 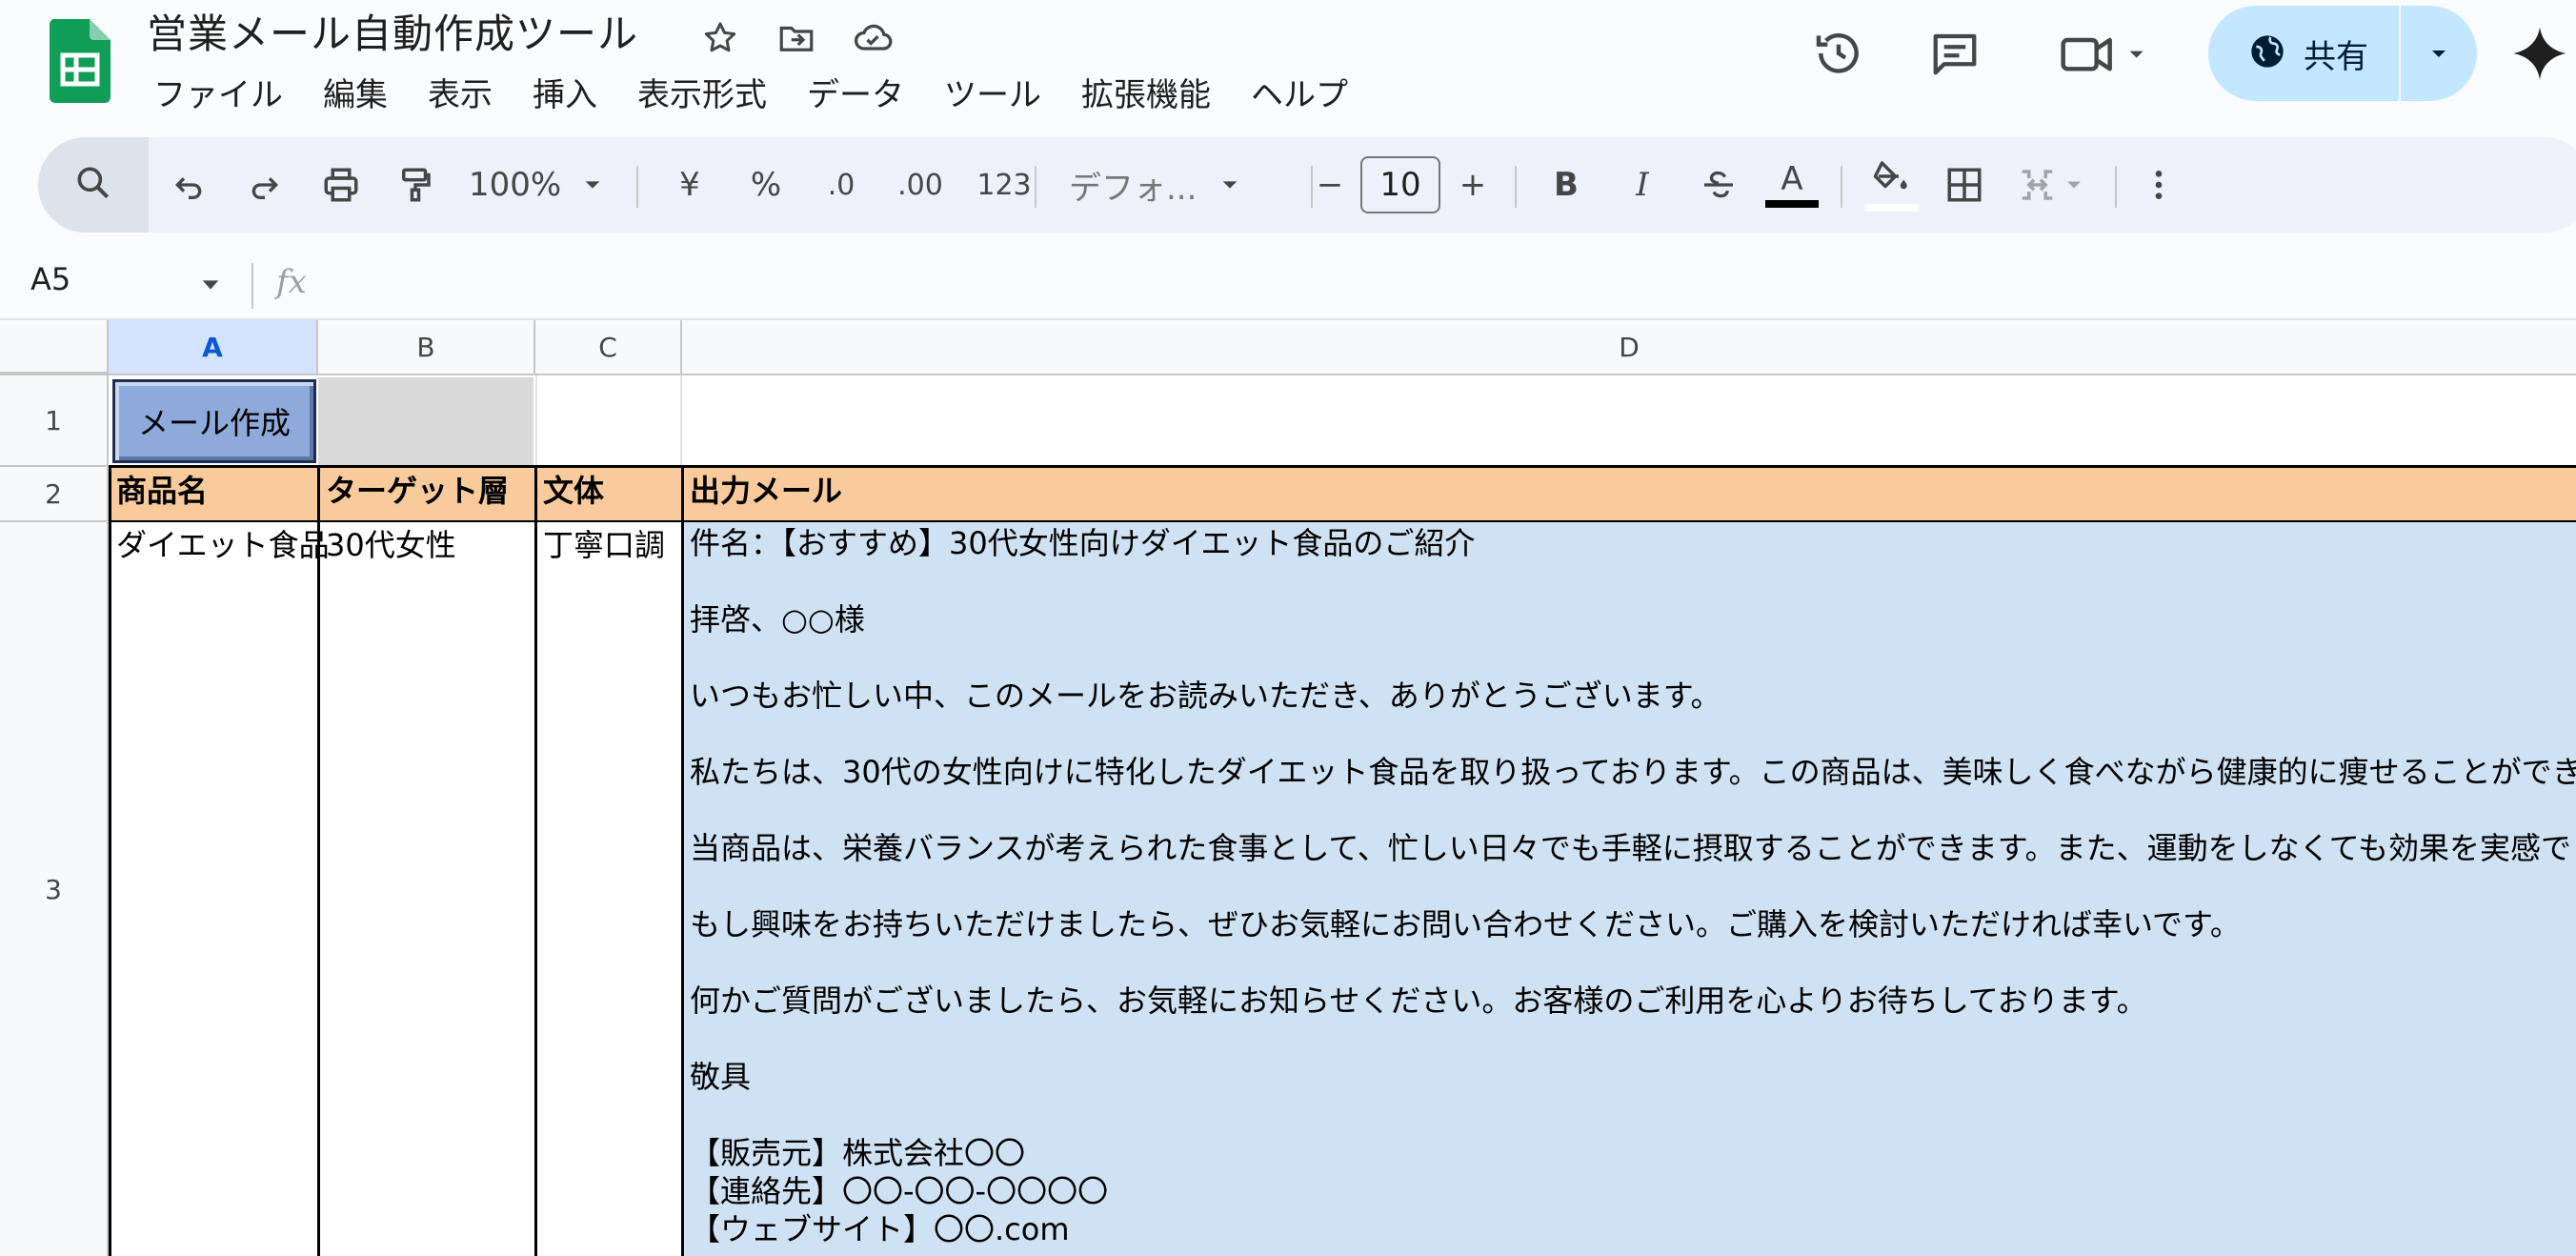 I want to click on share-label: 共有, so click(x=2336, y=56).